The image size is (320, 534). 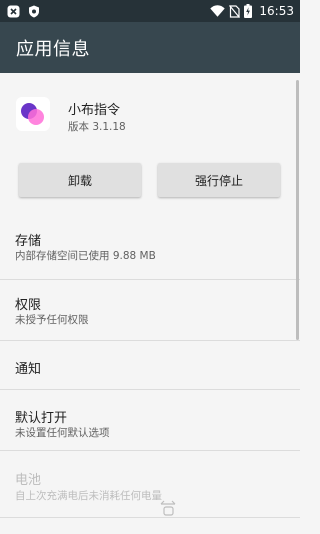 I want to click on app-version: 版本 3.1.18, so click(x=97, y=127).